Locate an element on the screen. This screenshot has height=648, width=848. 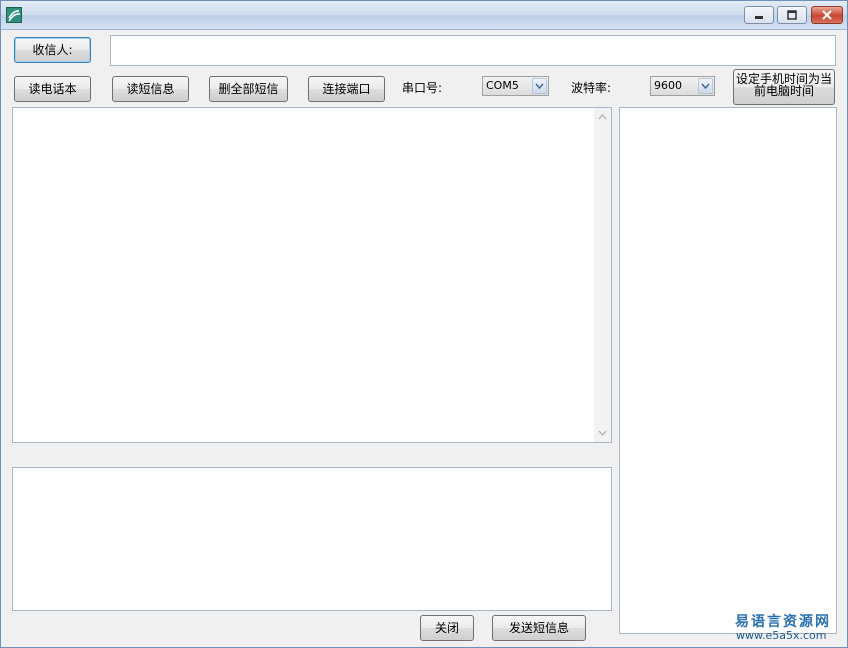
port-label: 串口号: is located at coordinates (422, 88).